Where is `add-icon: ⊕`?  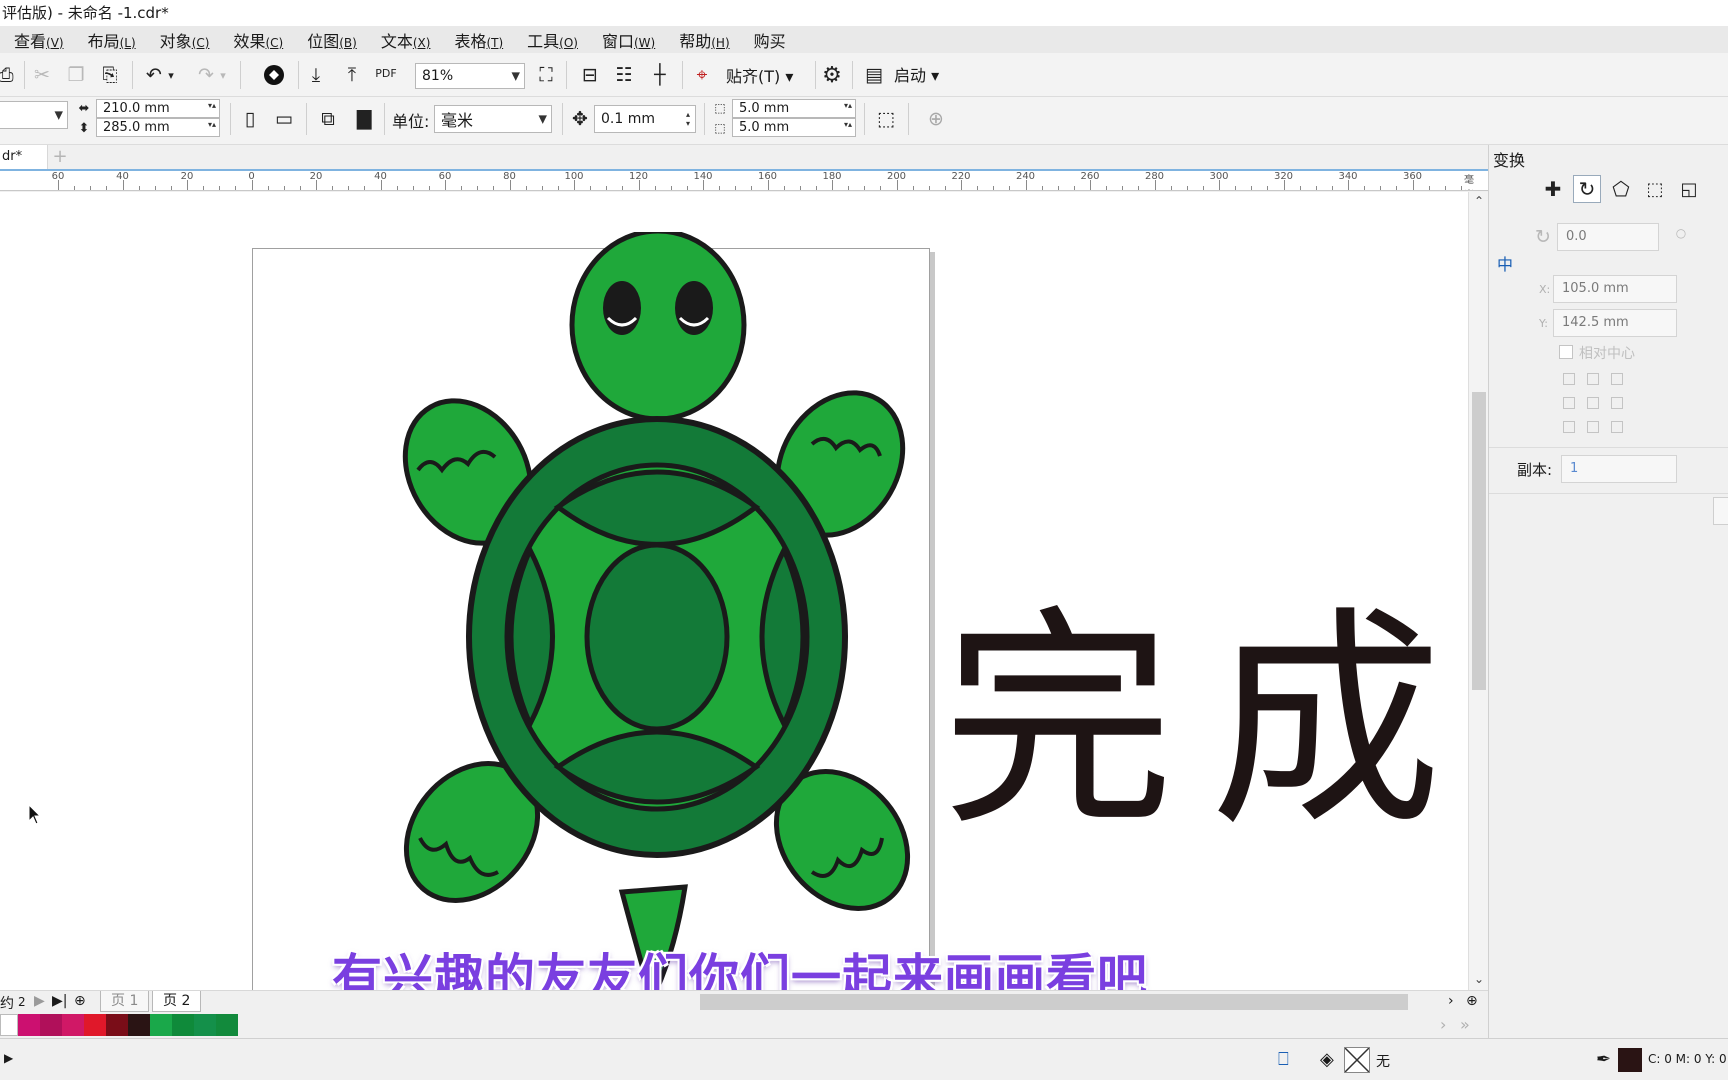 add-icon: ⊕ is located at coordinates (936, 119).